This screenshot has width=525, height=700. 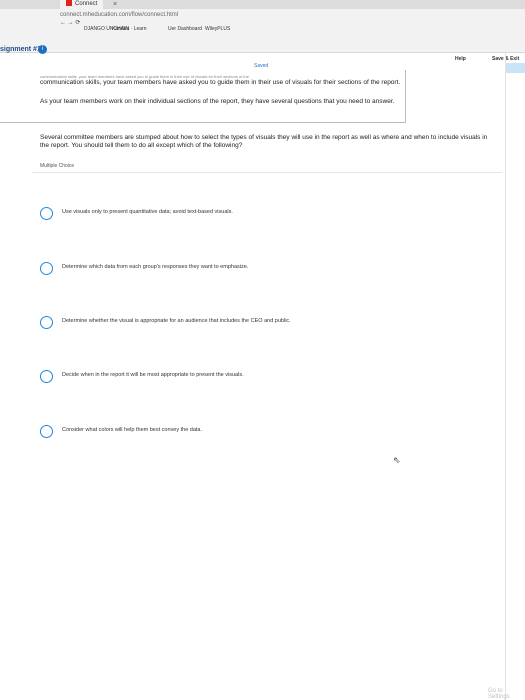 What do you see at coordinates (267, 172) in the screenshot?
I see `divider` at bounding box center [267, 172].